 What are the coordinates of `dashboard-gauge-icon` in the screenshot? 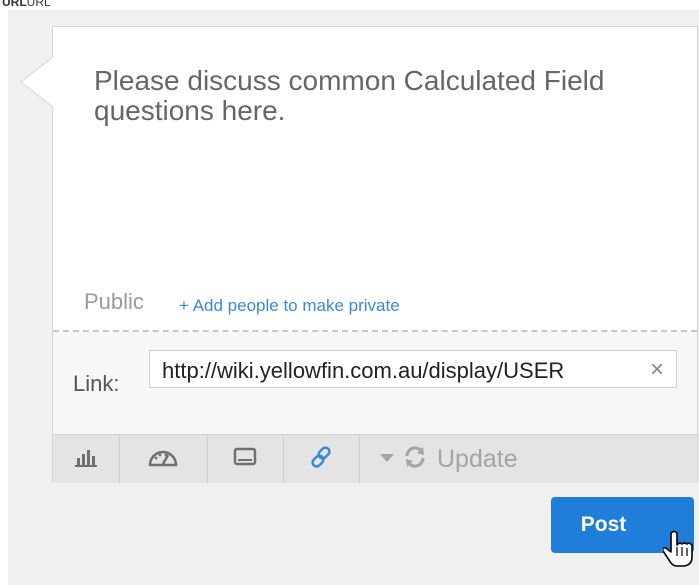 It's located at (163, 459).